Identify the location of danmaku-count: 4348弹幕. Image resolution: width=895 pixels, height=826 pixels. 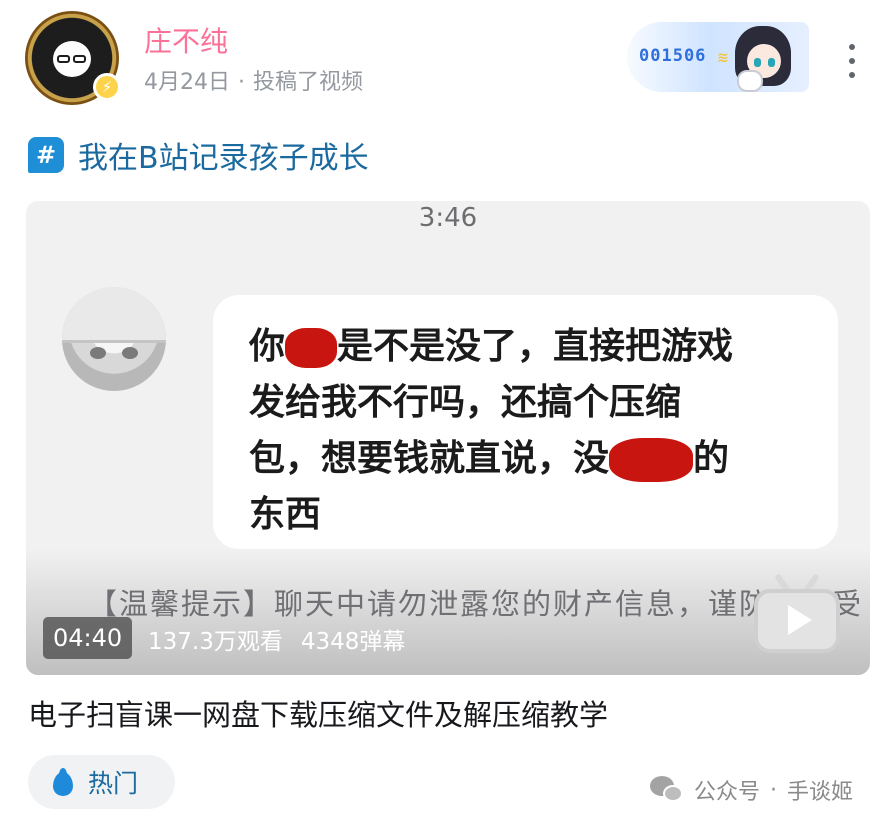
(353, 642).